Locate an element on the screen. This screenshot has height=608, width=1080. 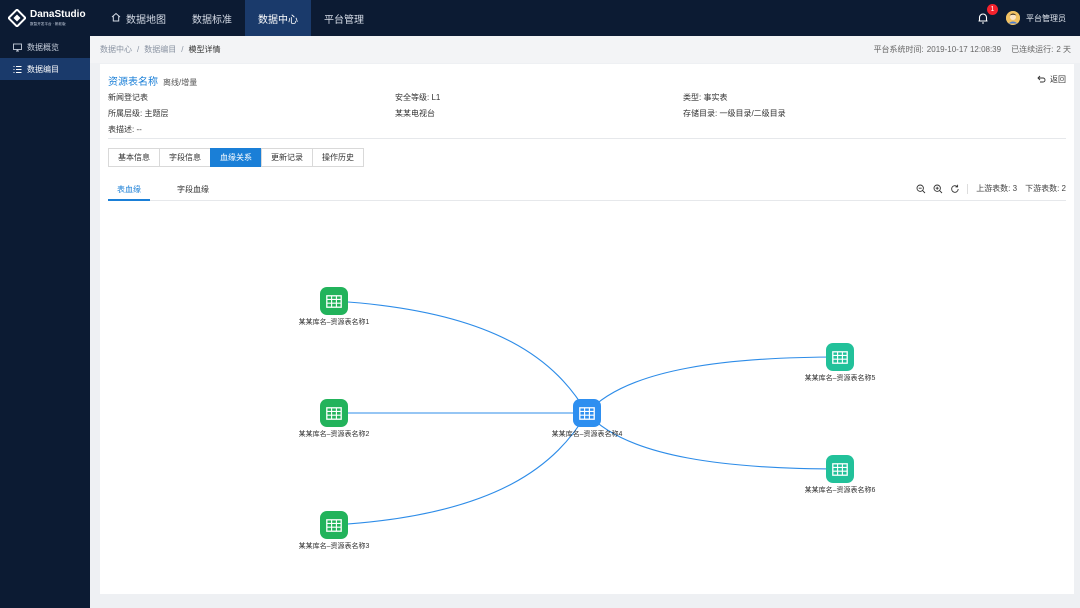
detail-tabs: 基本信息 字段信息 血缘关系 更新记录 操作历史 is located at coordinates (236, 157).